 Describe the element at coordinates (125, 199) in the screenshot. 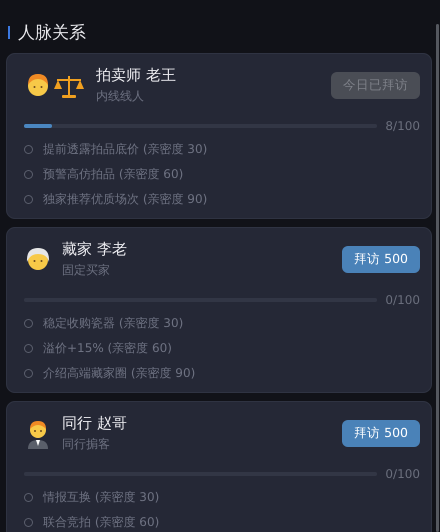

I see `perk-label: 独家推荐优质场次 (亲密度 90)` at that location.